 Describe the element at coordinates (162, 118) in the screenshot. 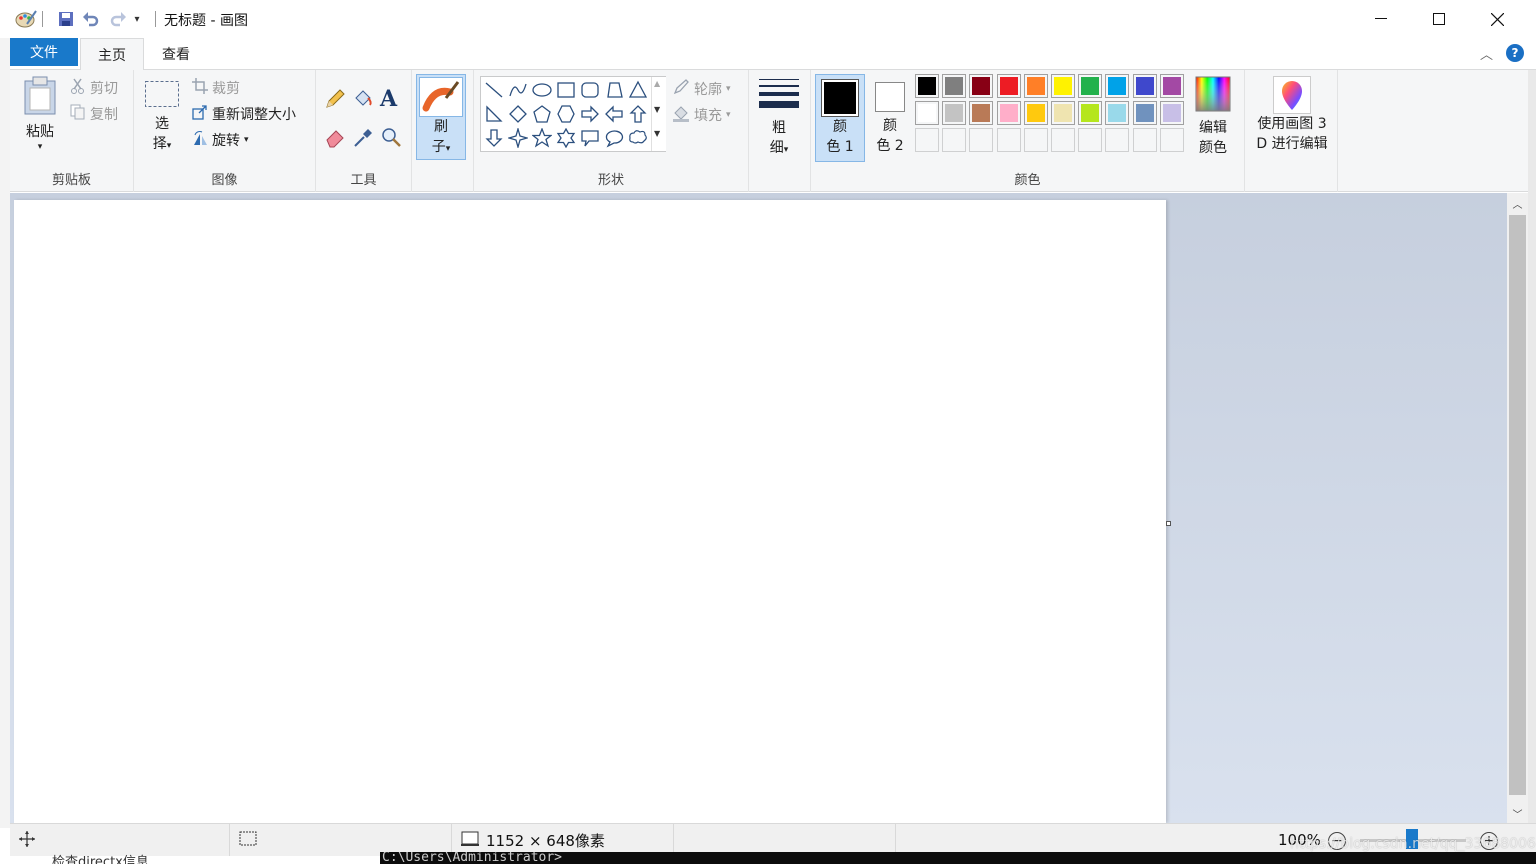

I see `select-button: 选 择▾` at that location.